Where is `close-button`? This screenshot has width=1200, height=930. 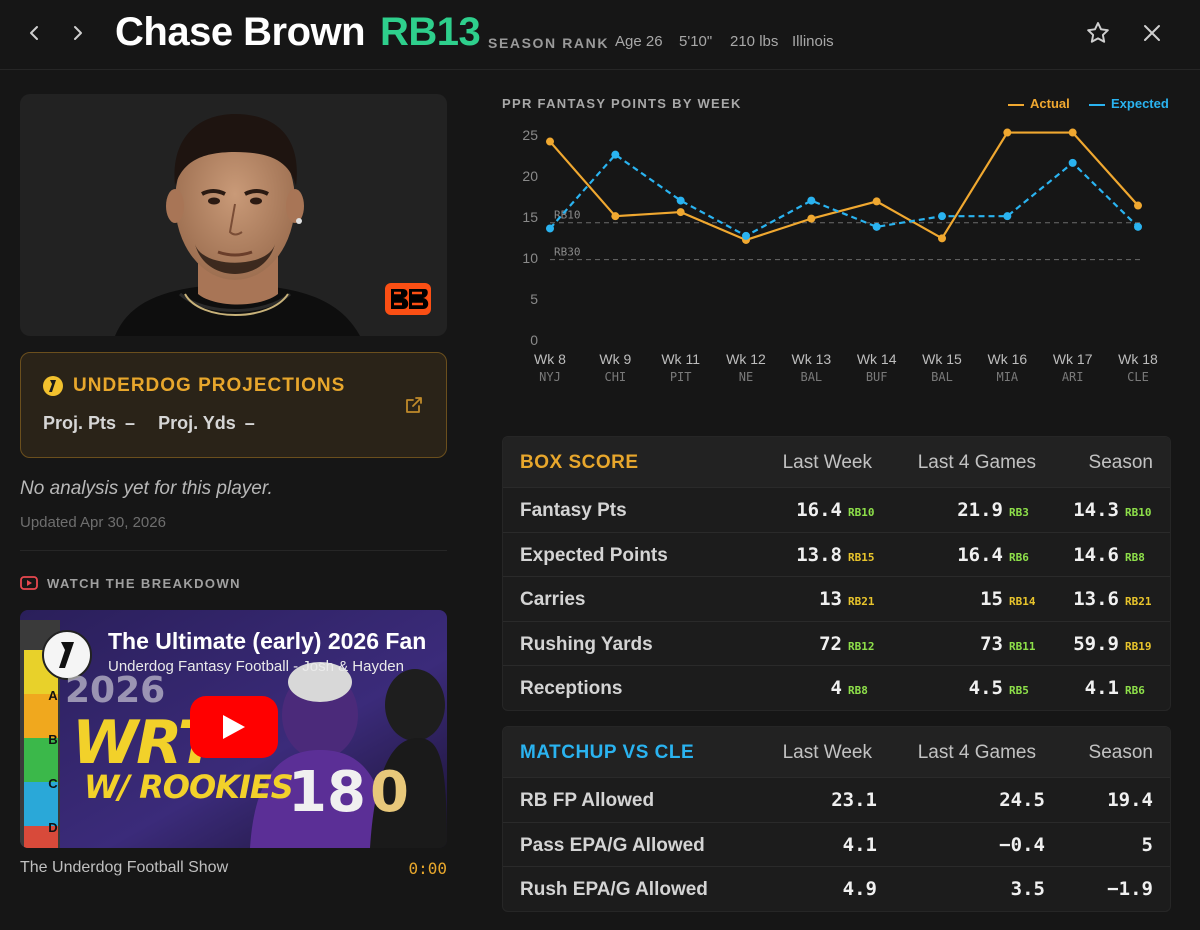
close-button is located at coordinates (1152, 33).